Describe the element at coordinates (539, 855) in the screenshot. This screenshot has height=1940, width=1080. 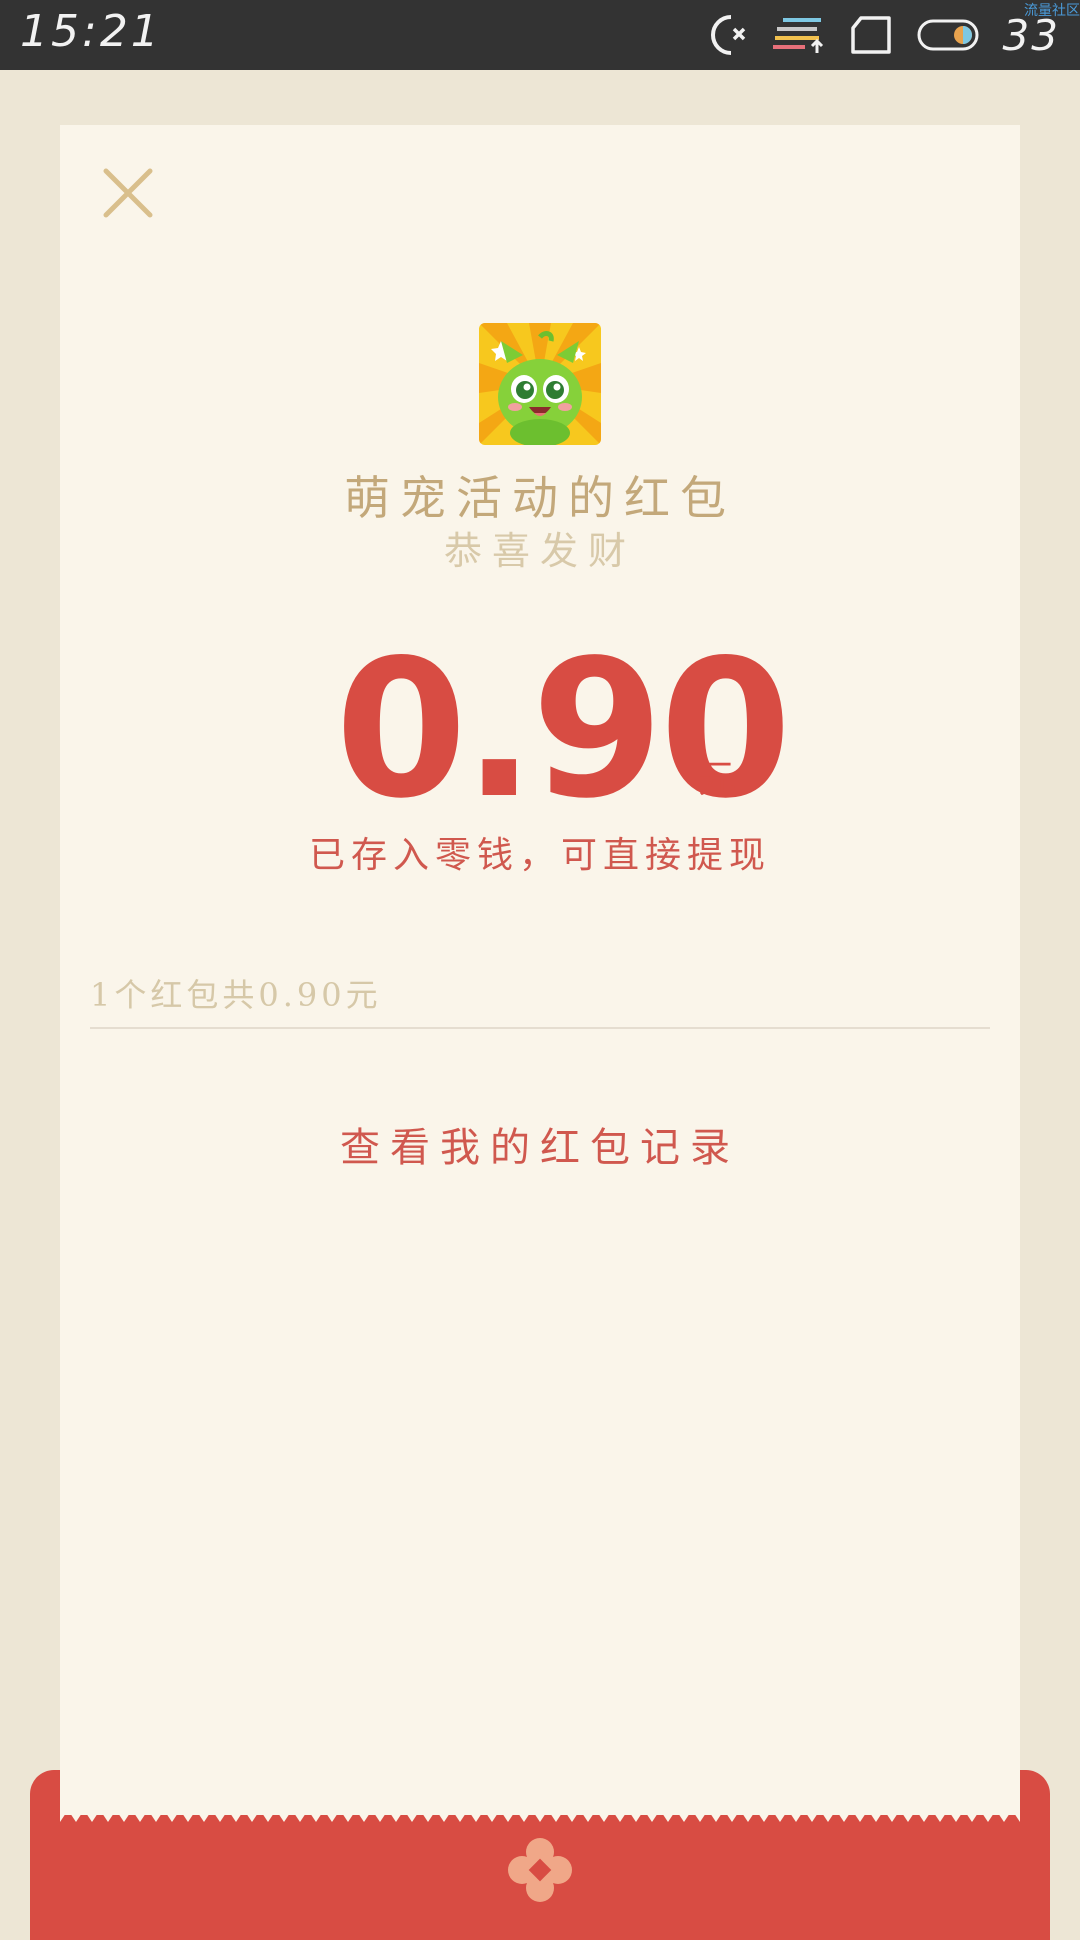
I see `deposit-note: 已存入零钱，可直接提现` at that location.